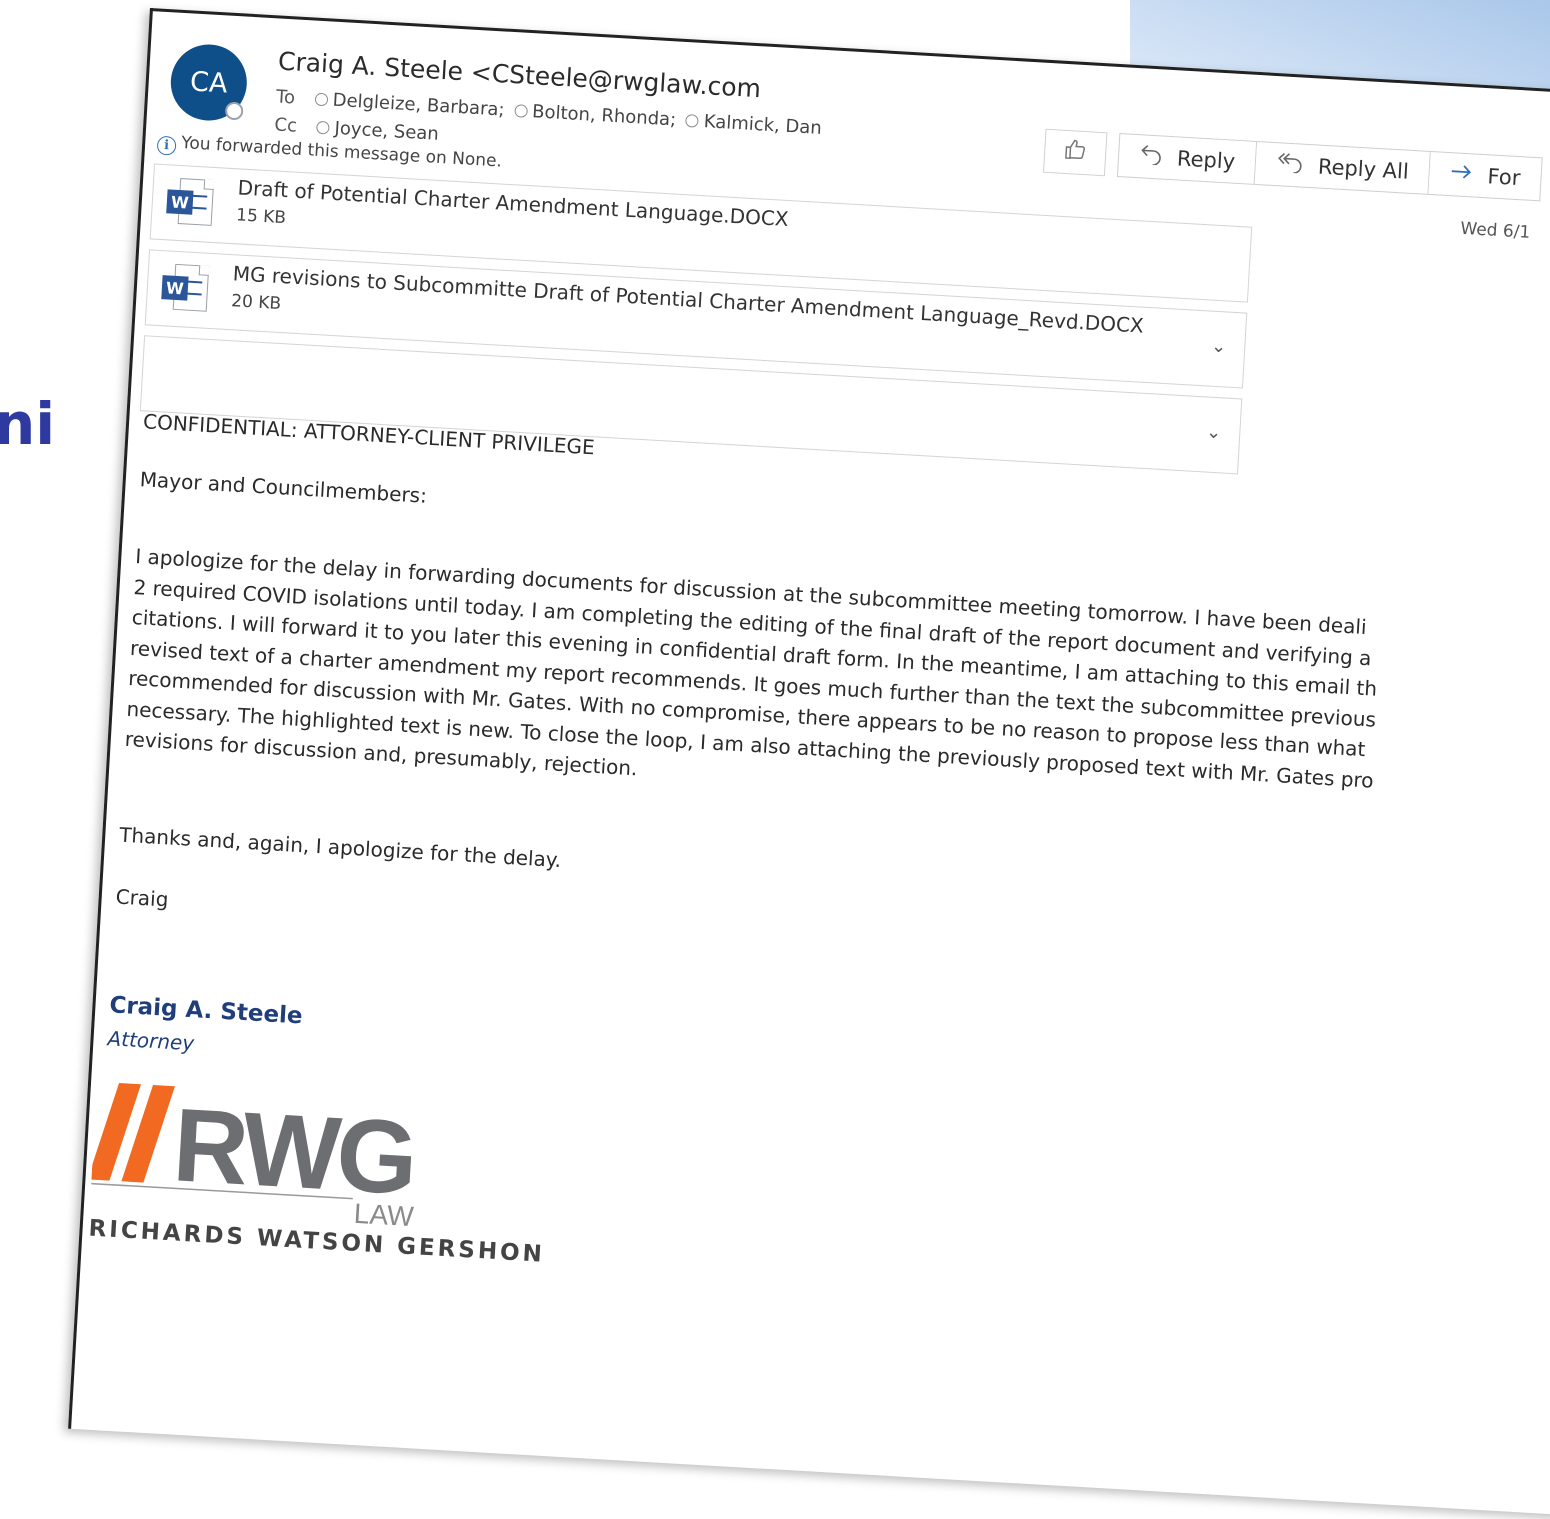  Describe the element at coordinates (283, 487) in the screenshot. I see `greeting: Mayor and Councilmembers:` at that location.